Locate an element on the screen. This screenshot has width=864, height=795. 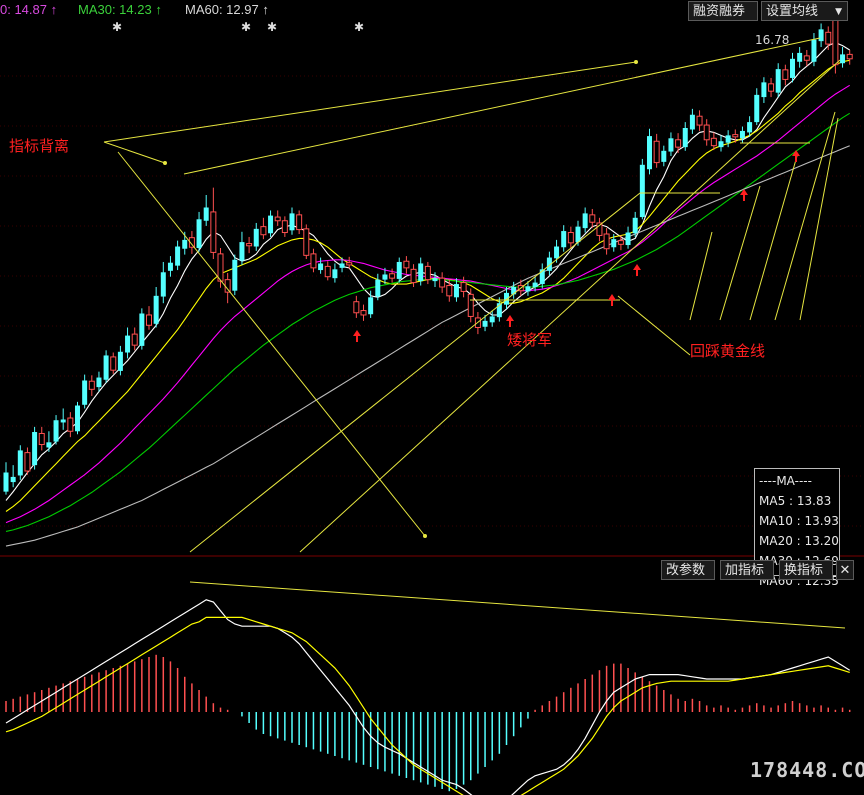
set-ma-button: 设置均线 ▼ is located at coordinates (804, 11).